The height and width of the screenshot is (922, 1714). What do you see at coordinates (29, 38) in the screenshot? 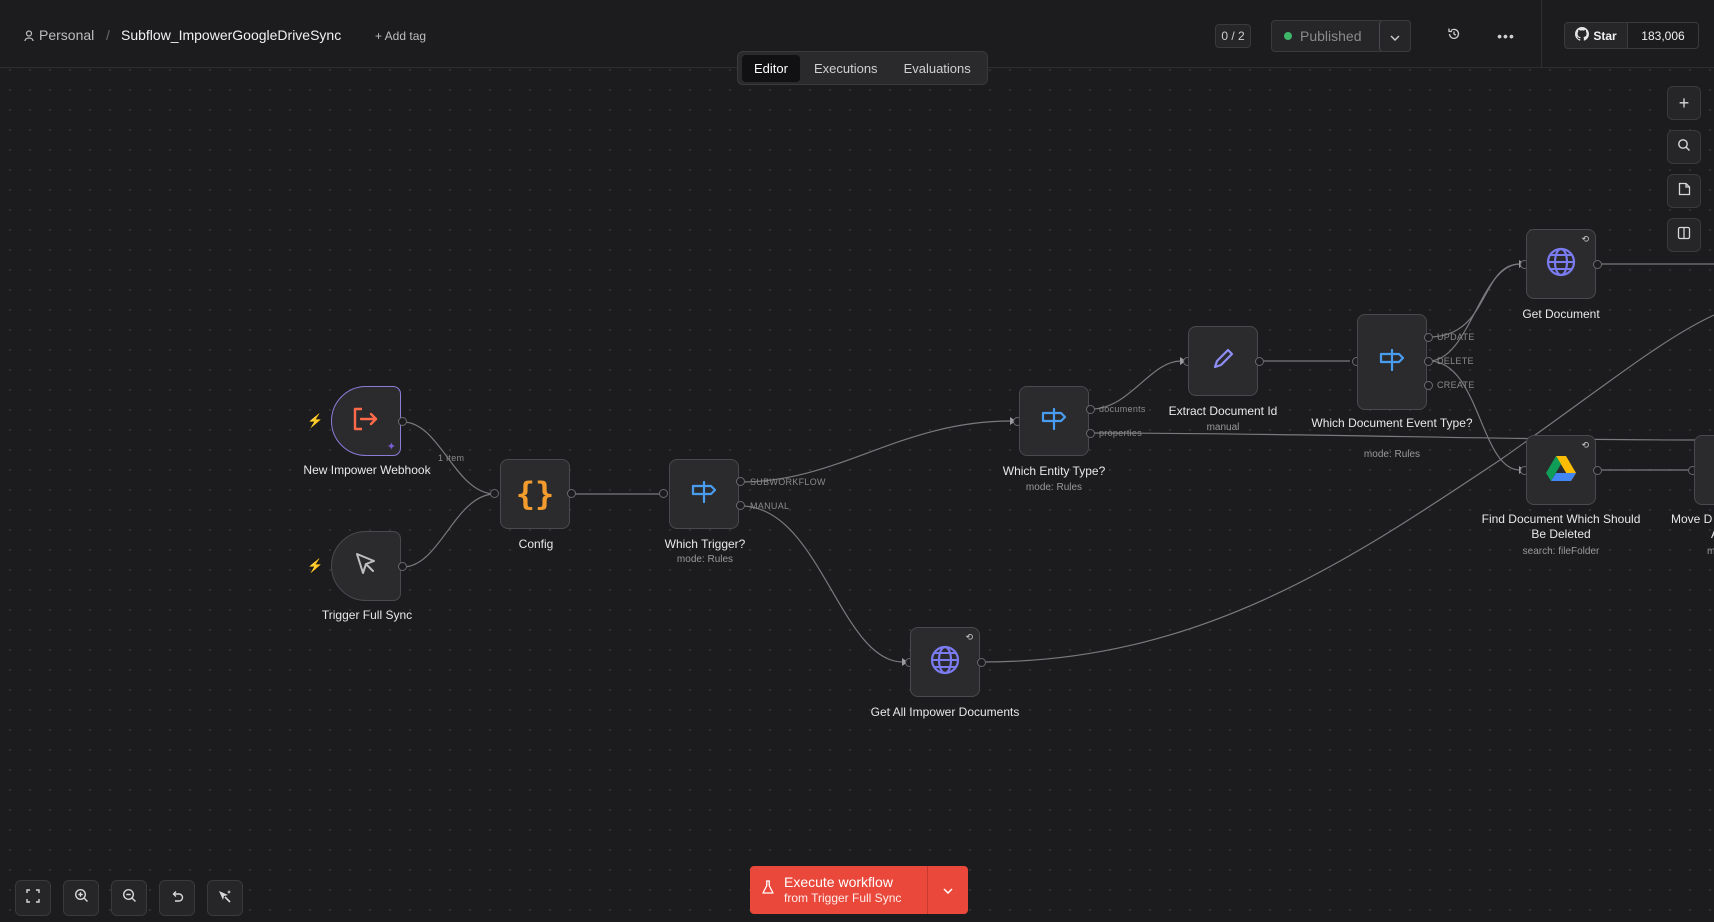
I see `person-icon` at bounding box center [29, 38].